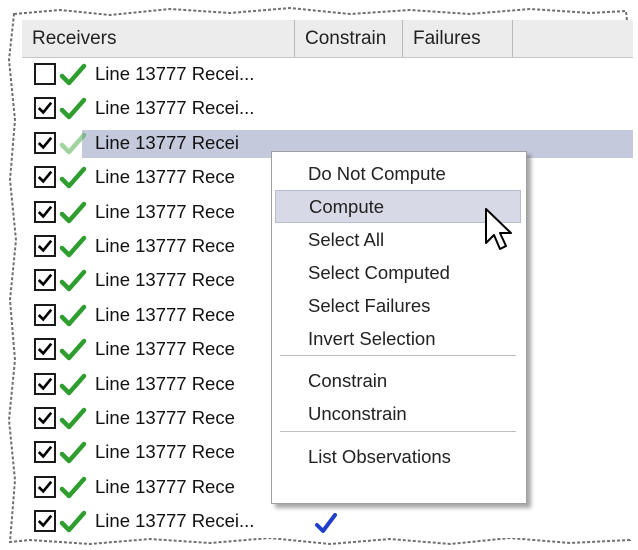 This screenshot has width=638, height=550. I want to click on column-header: Receivers Constrain Failures, so click(327, 39).